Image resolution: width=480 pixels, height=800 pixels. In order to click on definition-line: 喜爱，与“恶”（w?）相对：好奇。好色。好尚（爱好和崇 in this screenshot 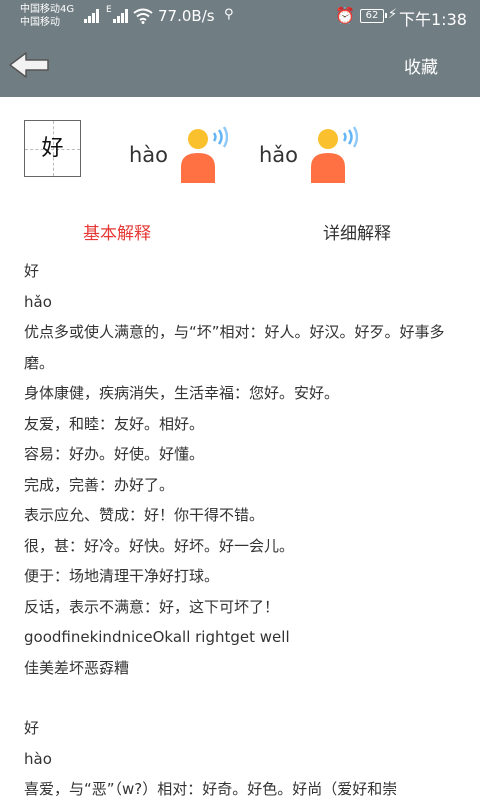, I will do `click(211, 789)`.